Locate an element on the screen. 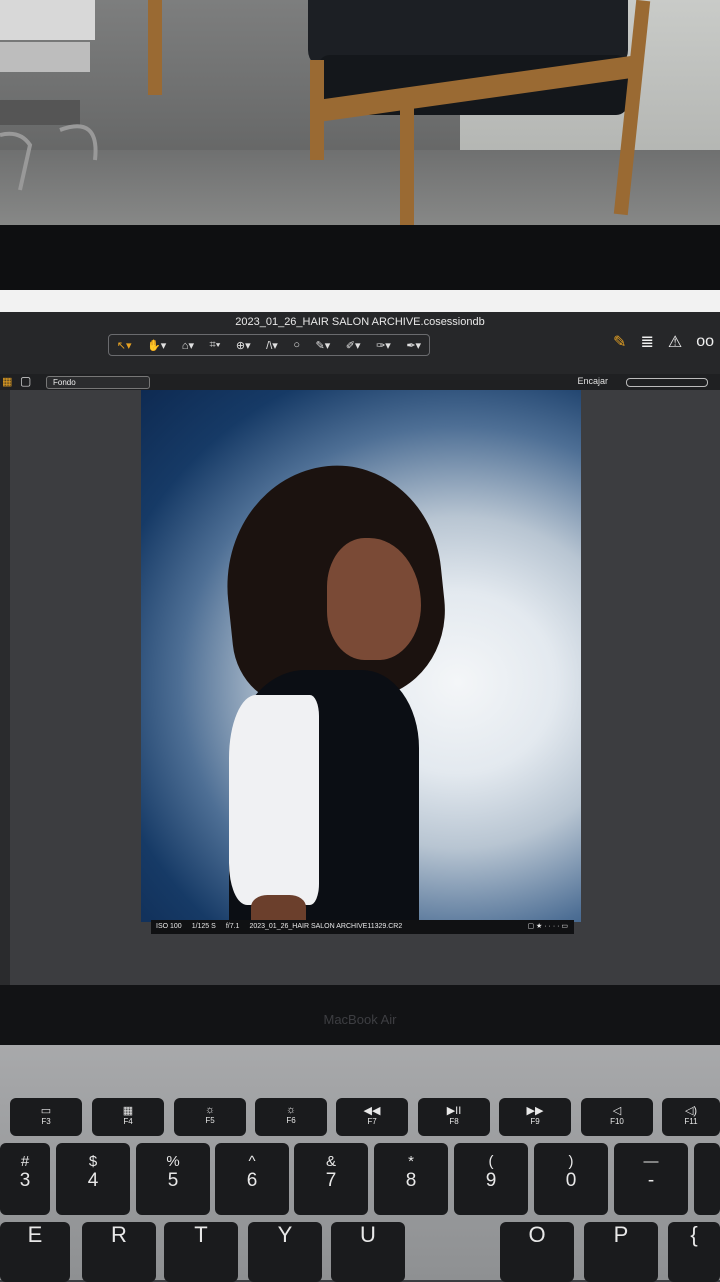 This screenshot has height=1282, width=720. keystone-tool-icon: /\▾ is located at coordinates (272, 345).